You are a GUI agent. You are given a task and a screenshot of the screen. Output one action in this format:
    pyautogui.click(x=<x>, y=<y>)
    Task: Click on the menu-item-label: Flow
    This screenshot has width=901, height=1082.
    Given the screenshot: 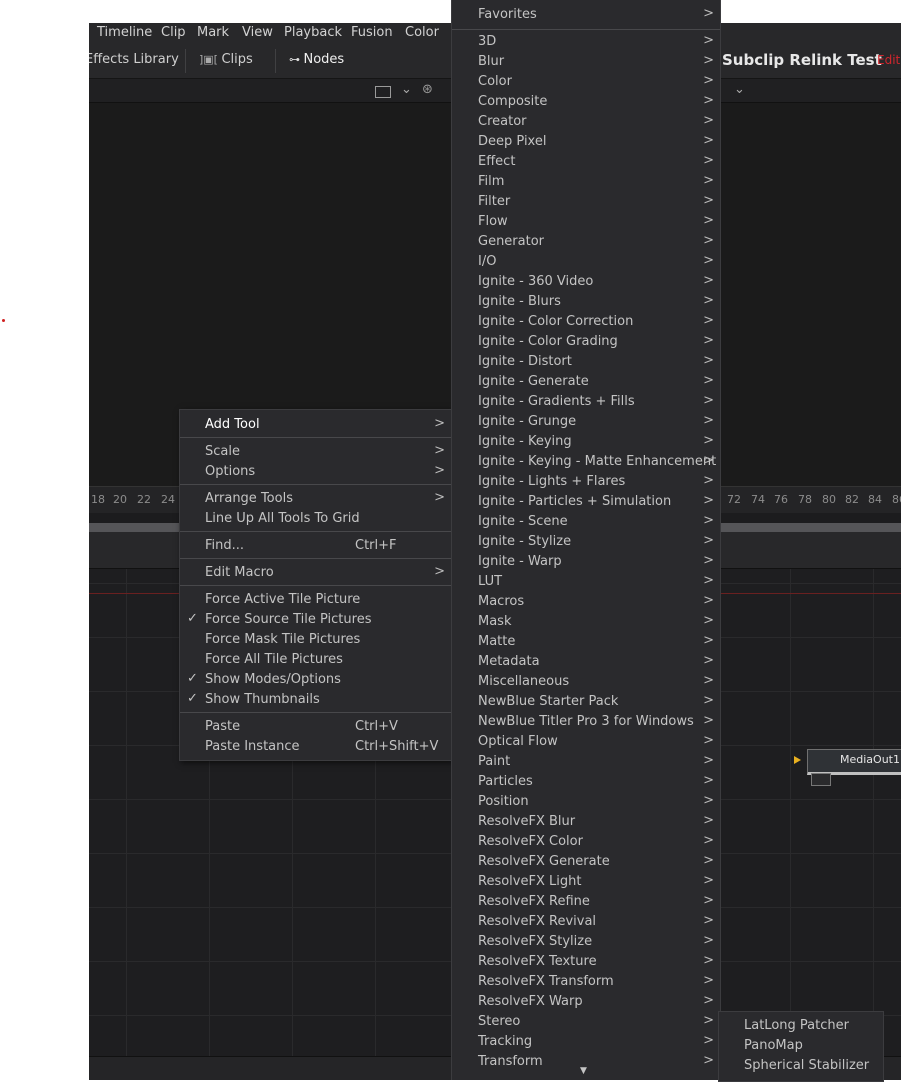 What is the action you would take?
    pyautogui.click(x=493, y=221)
    